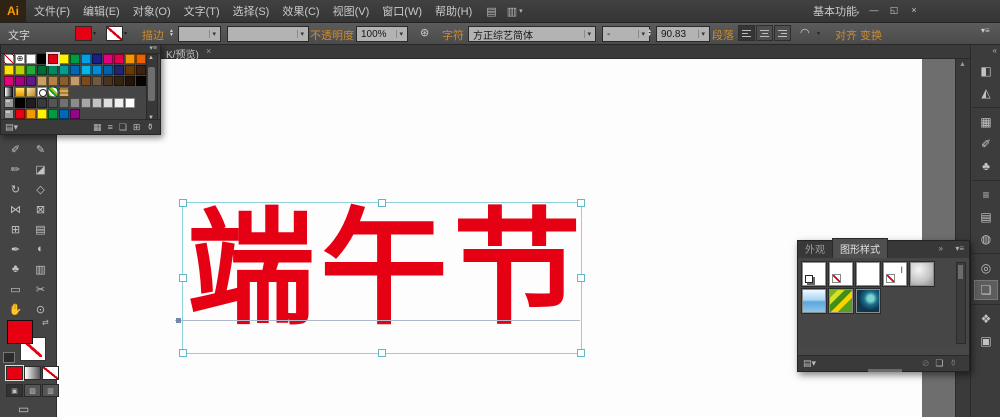 Image resolution: width=1000 pixels, height=417 pixels. I want to click on pencil-tool: ✎, so click(40, 149).